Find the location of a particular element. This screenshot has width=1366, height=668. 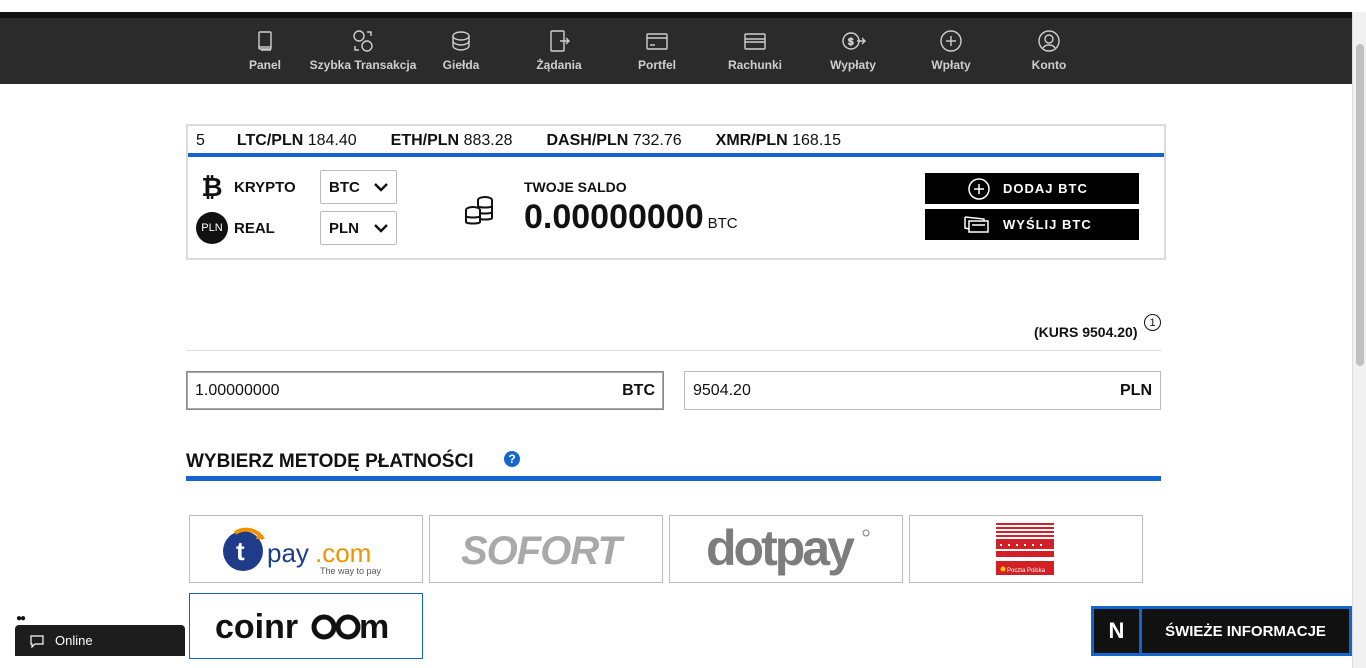

exchange-rate: (KURS 9504.20) is located at coordinates (1086, 332).